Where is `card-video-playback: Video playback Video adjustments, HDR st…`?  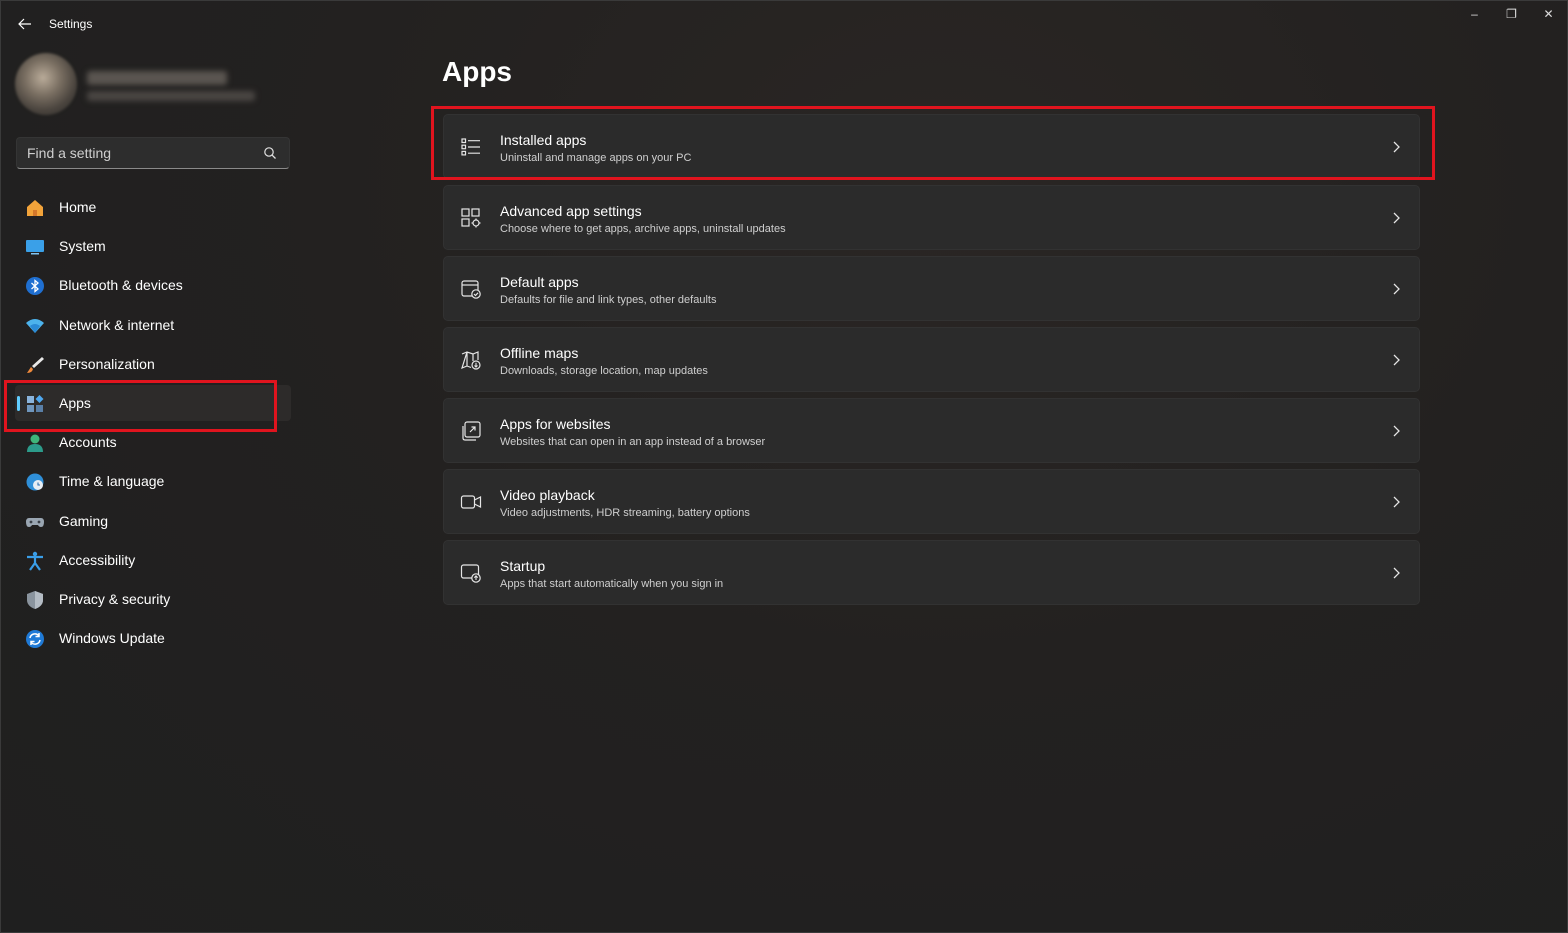
card-video-playback: Video playback Video adjustments, HDR st… is located at coordinates (931, 501).